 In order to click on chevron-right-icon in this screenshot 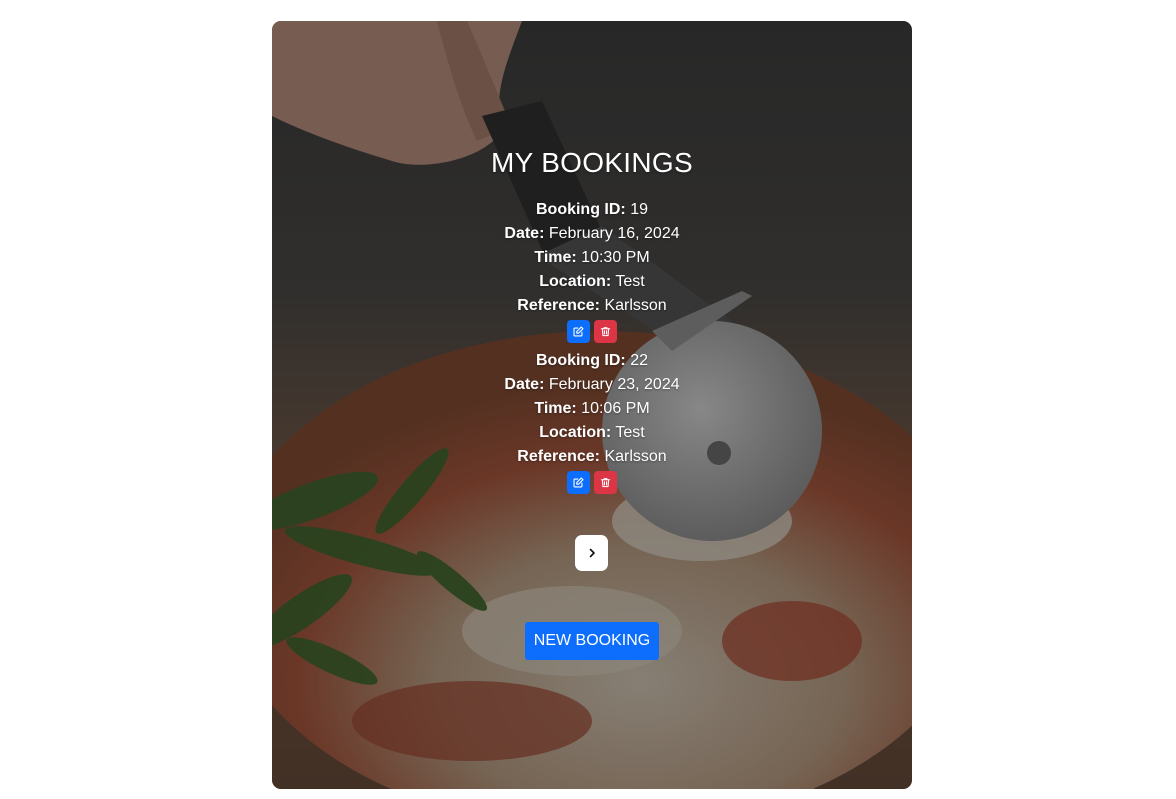, I will do `click(592, 553)`.